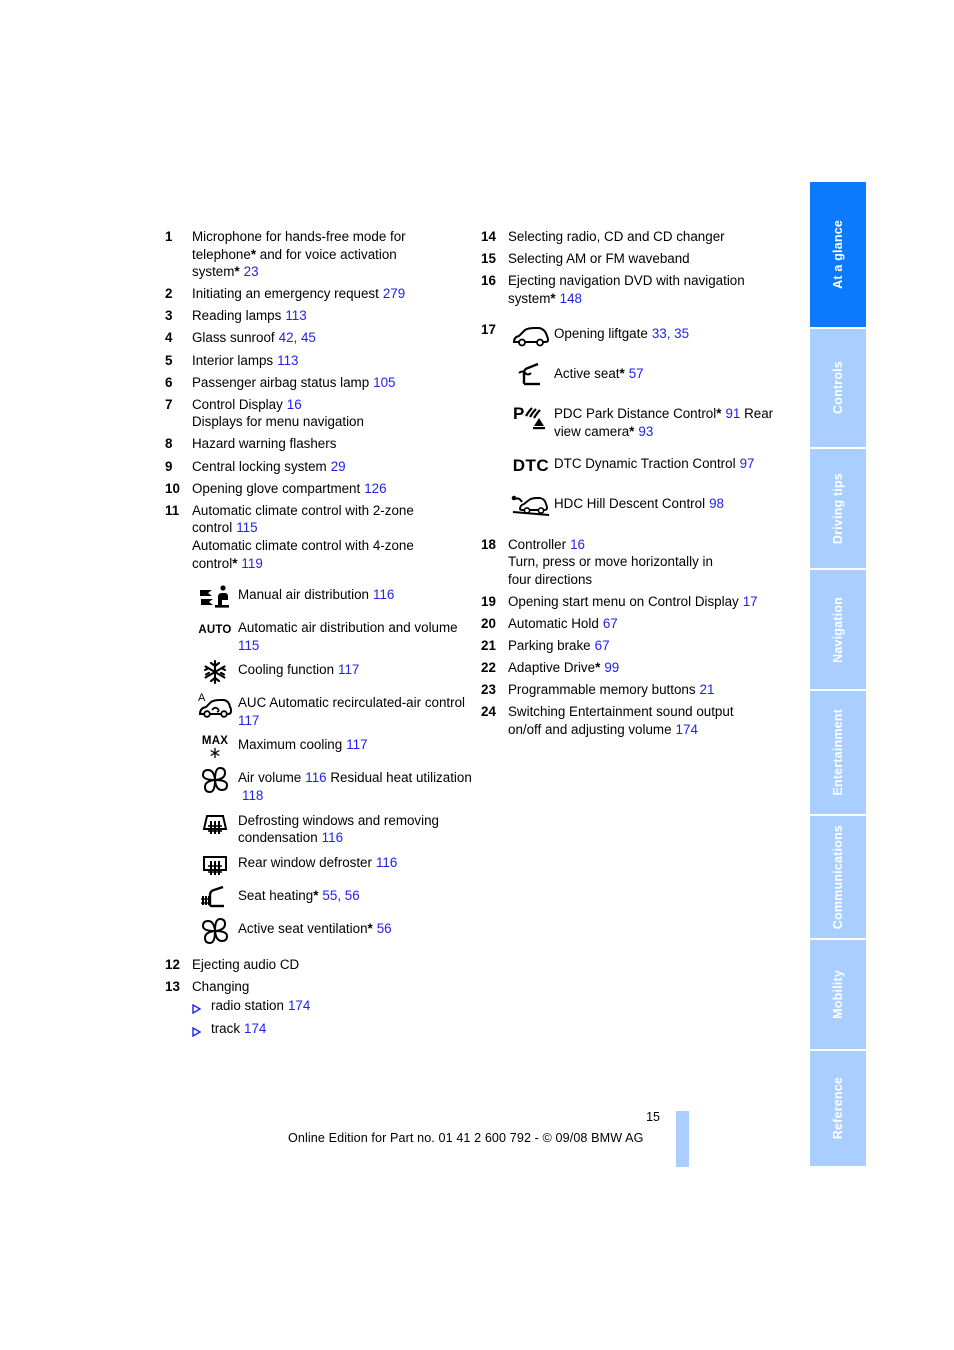 The height and width of the screenshot is (1350, 954). I want to click on list-item: 8 Hazard warning flashers, so click(320, 444).